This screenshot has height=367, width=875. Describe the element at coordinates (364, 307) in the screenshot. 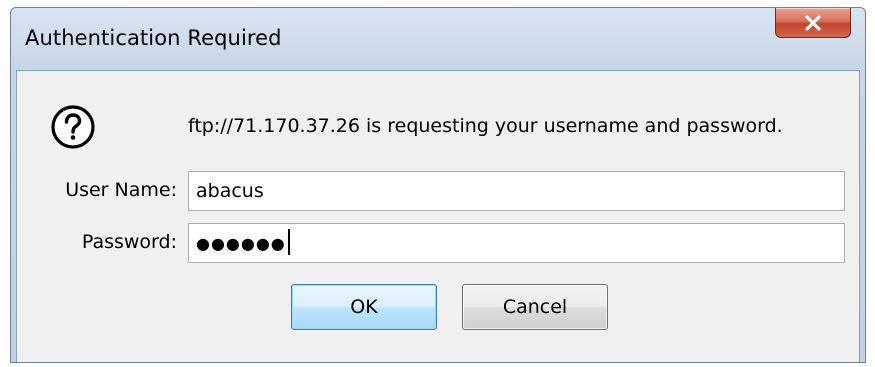

I see `ok-button: OK` at that location.